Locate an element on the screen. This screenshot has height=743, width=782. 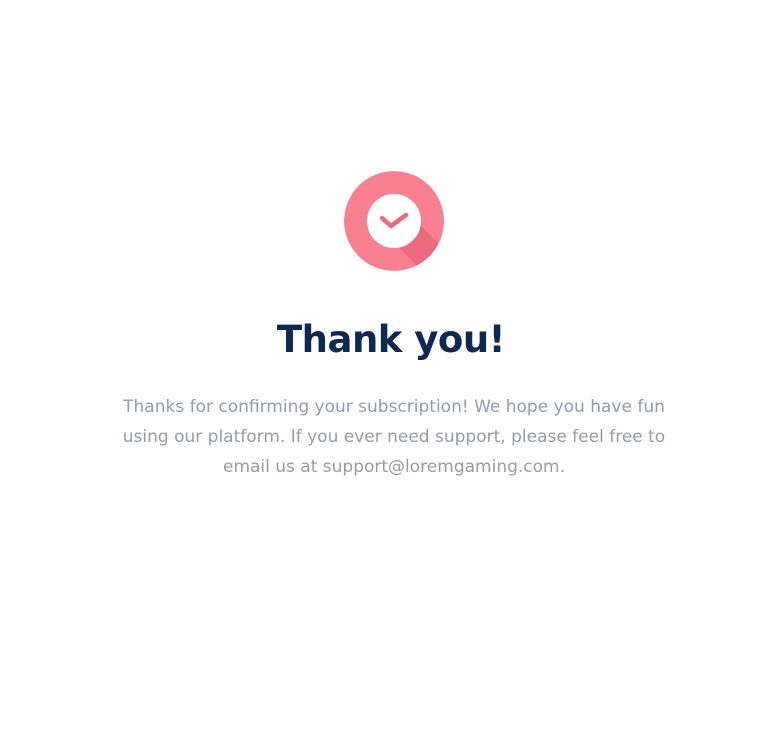
page-title: Thank you! is located at coordinates (391, 339).